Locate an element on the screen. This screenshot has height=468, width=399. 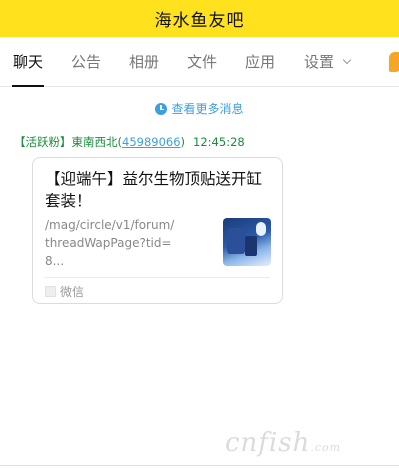
title-bar: 海水鱼友吧 is located at coordinates (199, 18).